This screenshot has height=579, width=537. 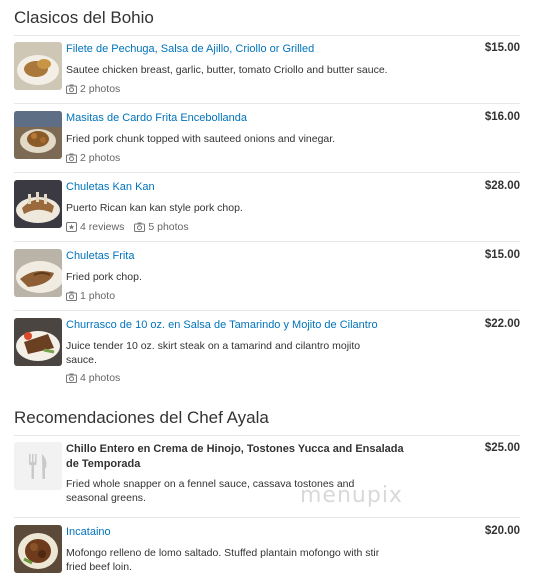 What do you see at coordinates (84, 17) in the screenshot?
I see `section-title: Clasicos del Bohio` at bounding box center [84, 17].